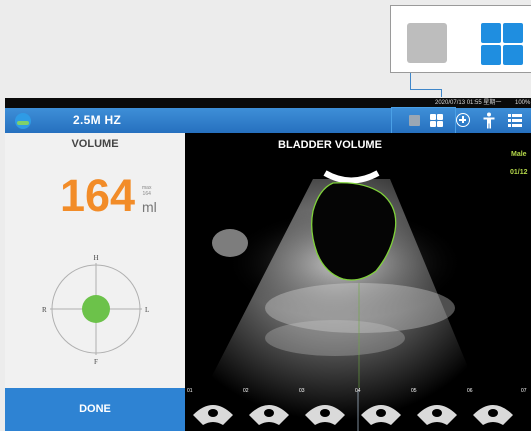 The image size is (531, 431). What do you see at coordinates (463, 120) in the screenshot?
I see `add-circle-icon` at bounding box center [463, 120].